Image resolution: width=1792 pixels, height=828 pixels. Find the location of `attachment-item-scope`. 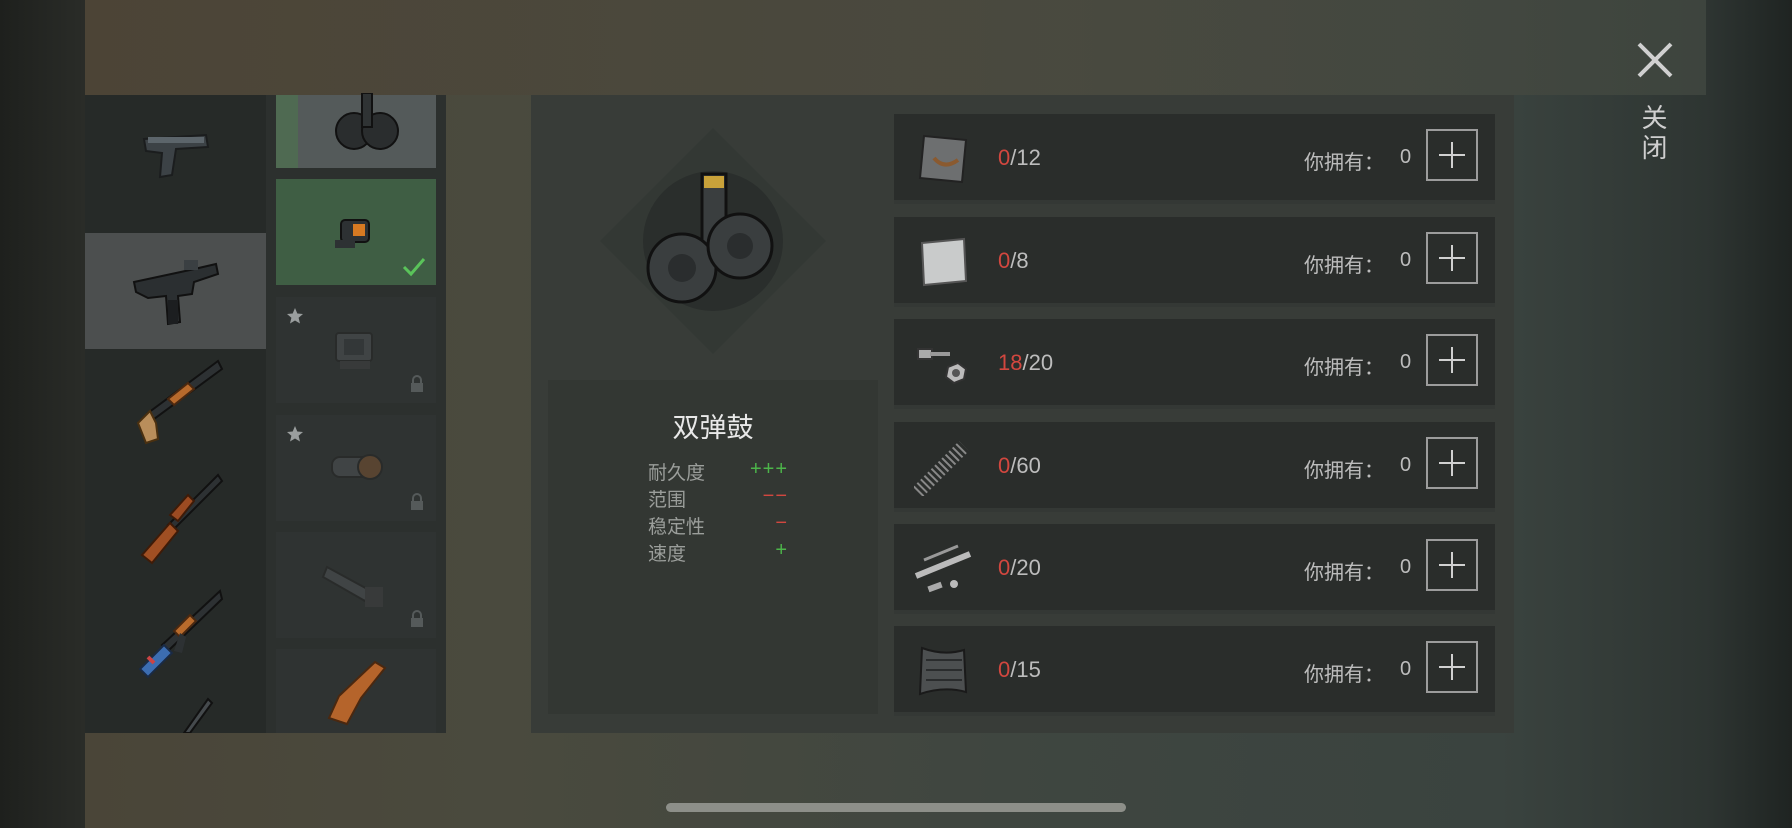

attachment-item-scope is located at coordinates (356, 468).